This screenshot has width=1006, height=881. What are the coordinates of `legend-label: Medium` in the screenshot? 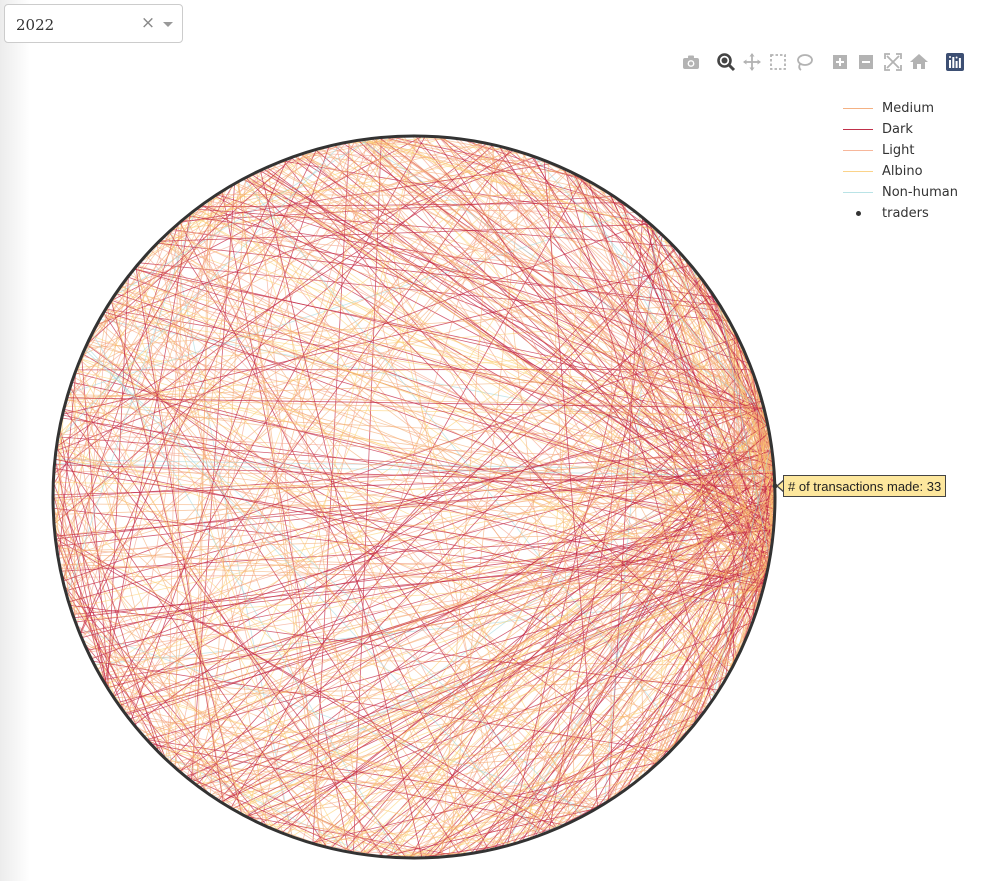 It's located at (908, 108).